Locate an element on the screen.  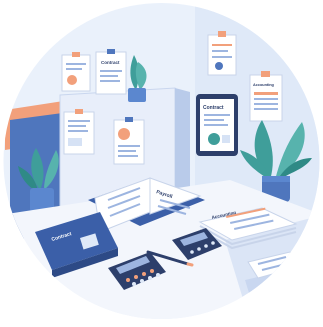
wall-doc-accounting: Accounting is located at coordinates (266, 96).